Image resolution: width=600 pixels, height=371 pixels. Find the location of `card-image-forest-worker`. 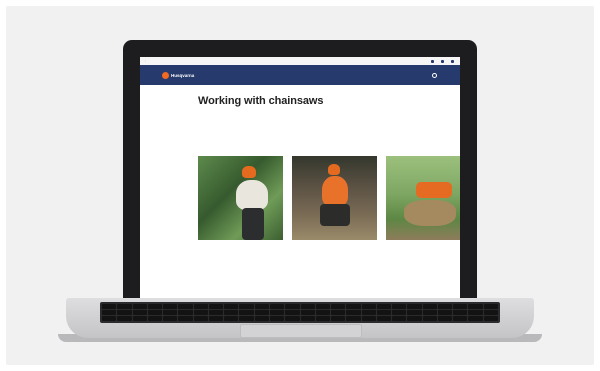

card-image-forest-worker is located at coordinates (334, 198).